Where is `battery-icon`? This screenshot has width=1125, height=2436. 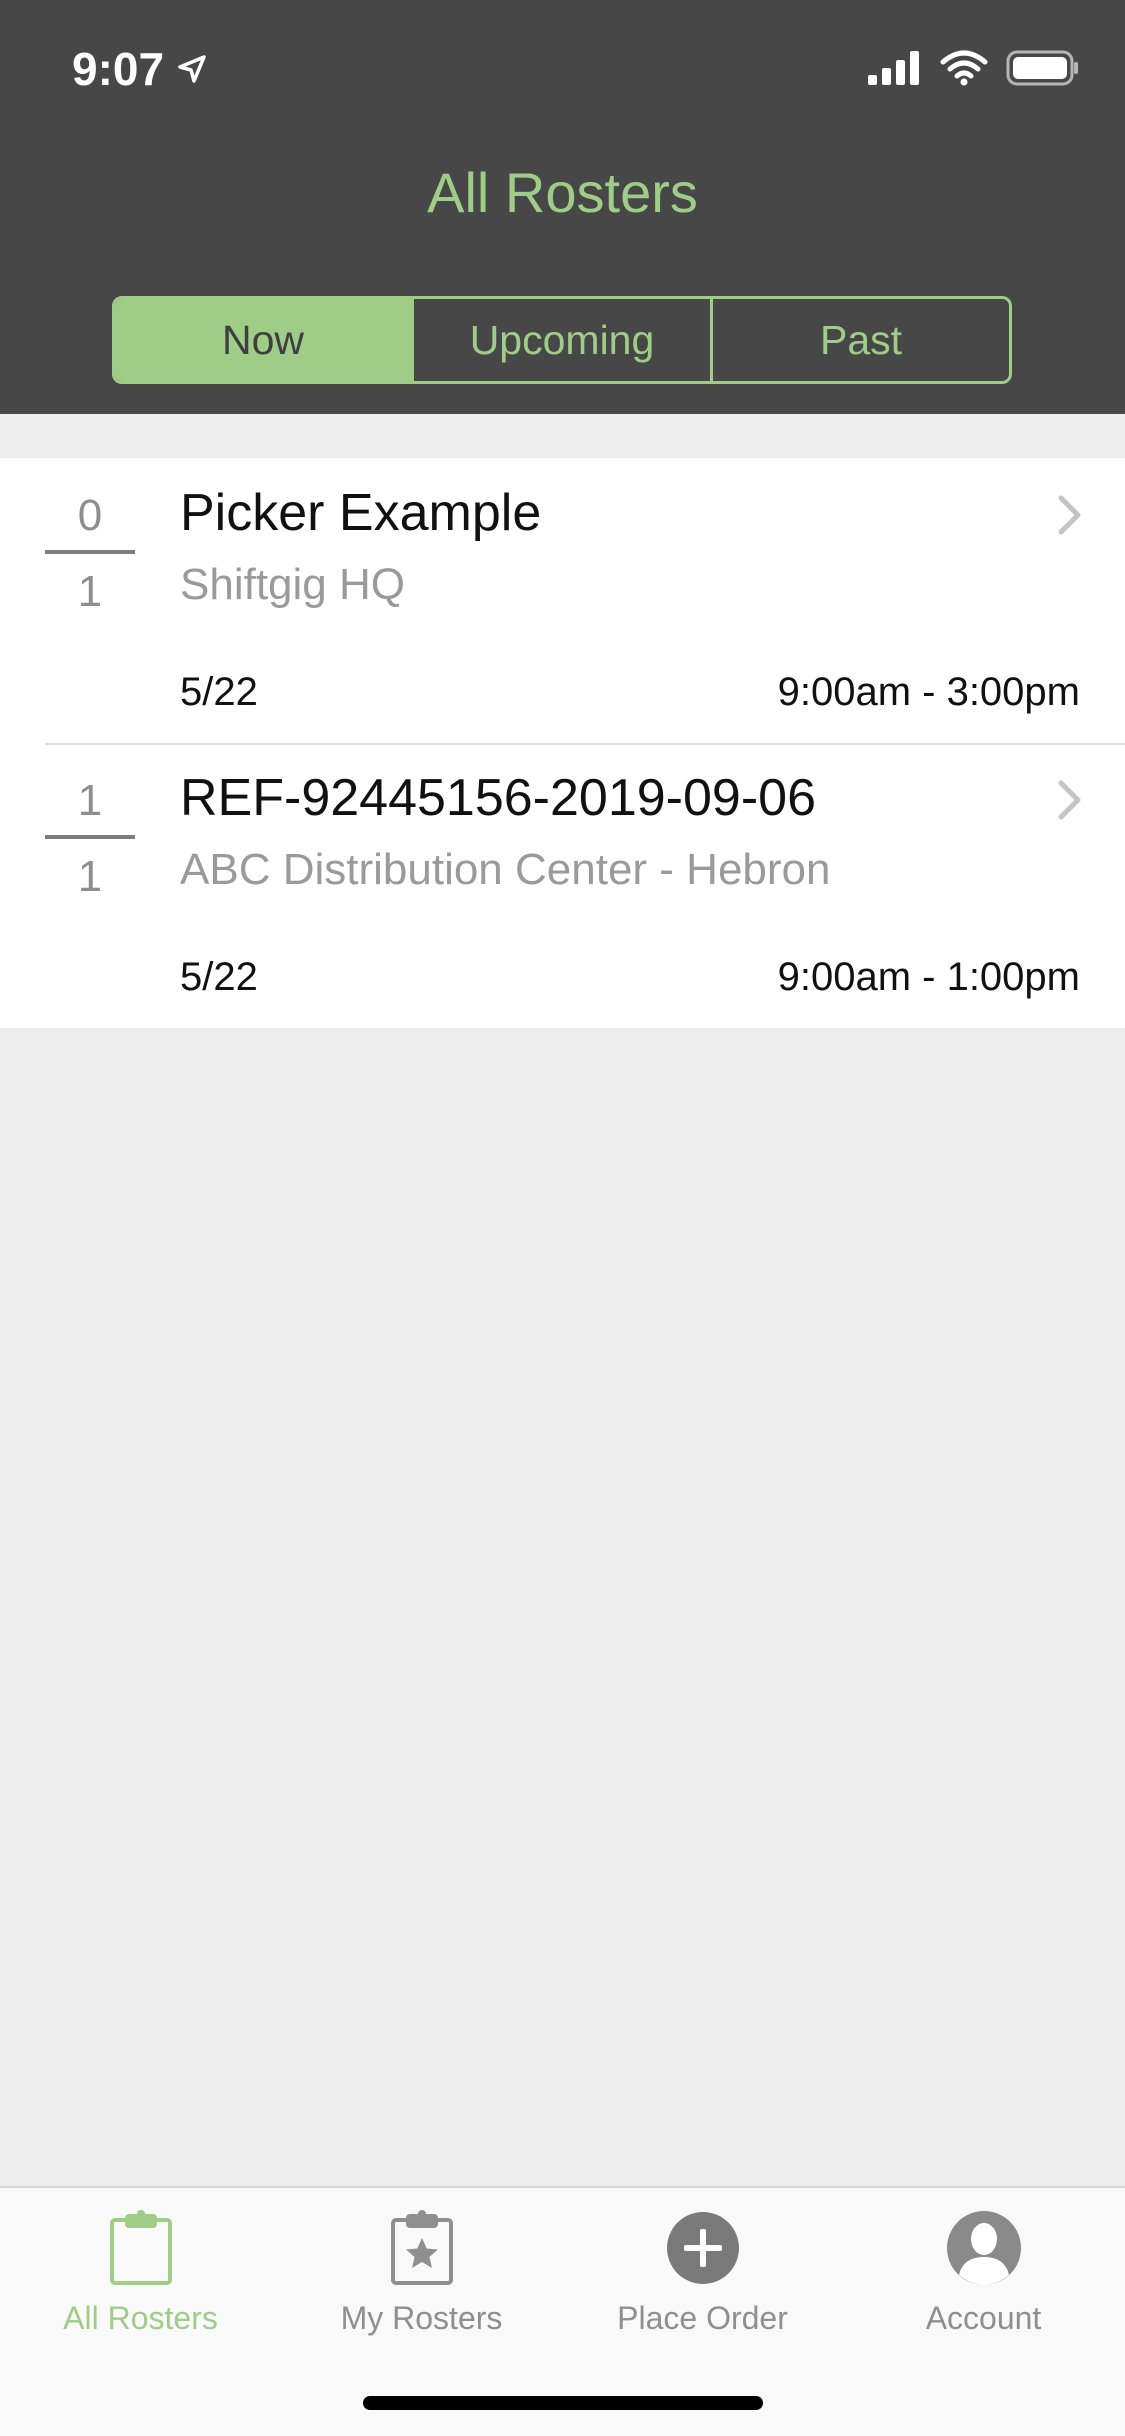
battery-icon is located at coordinates (1042, 68).